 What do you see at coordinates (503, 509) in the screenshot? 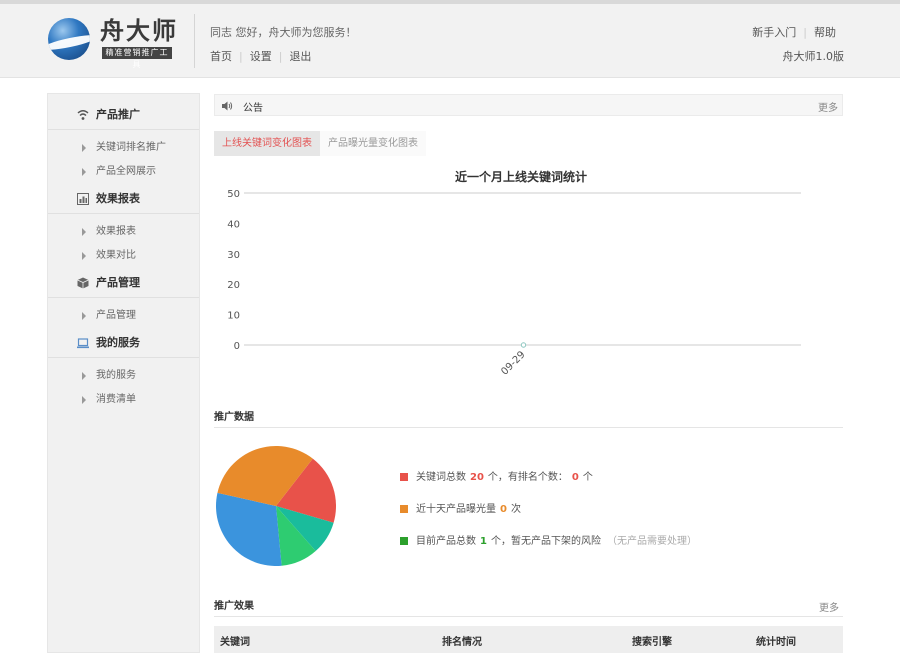
I see `exposure-count: 0` at bounding box center [503, 509].